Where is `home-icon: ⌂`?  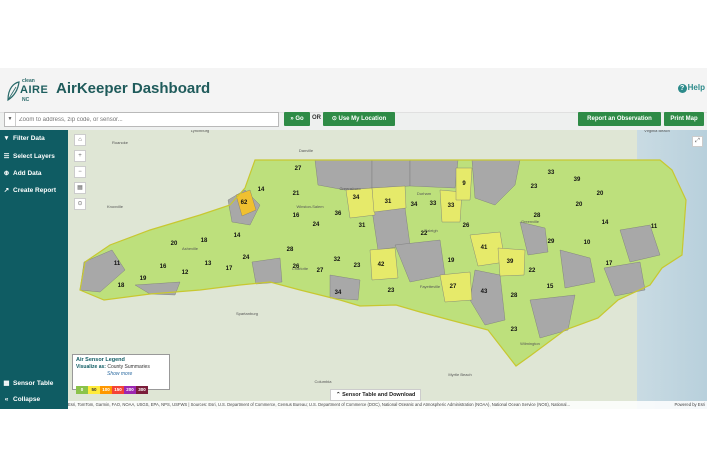
home-icon: ⌂ is located at coordinates (80, 140).